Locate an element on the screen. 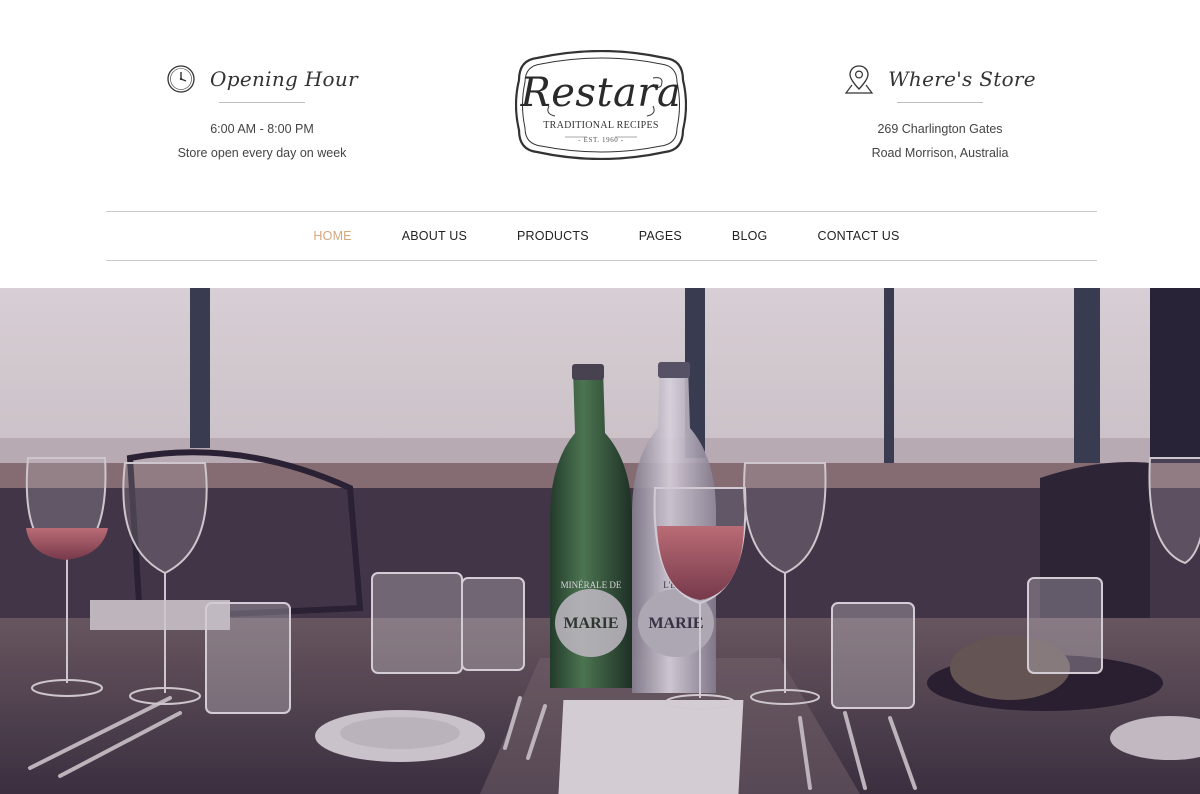 Image resolution: width=1200 pixels, height=794 pixels. opening-hours-title: Opening Hour is located at coordinates (284, 79).